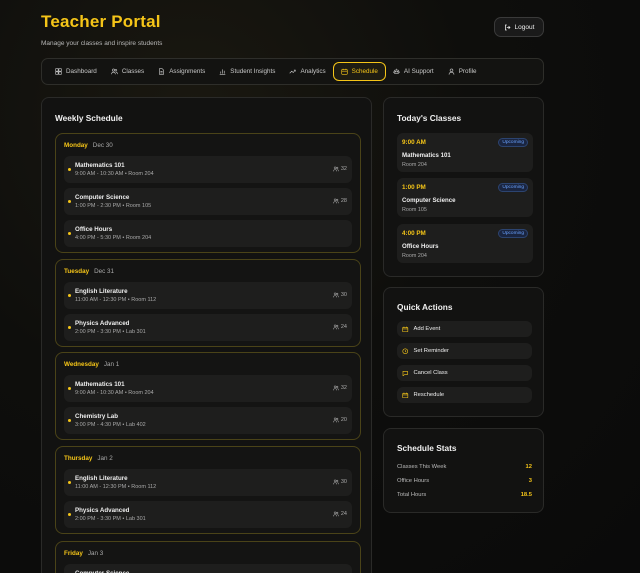  What do you see at coordinates (524, 27) in the screenshot?
I see `logout-label: Logout` at bounding box center [524, 27].